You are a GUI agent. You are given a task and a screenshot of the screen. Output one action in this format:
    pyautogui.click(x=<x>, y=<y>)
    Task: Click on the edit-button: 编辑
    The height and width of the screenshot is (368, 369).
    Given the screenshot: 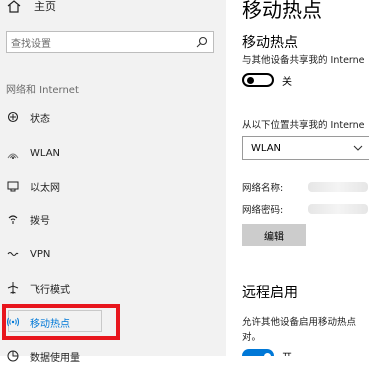 What is the action you would take?
    pyautogui.click(x=274, y=235)
    